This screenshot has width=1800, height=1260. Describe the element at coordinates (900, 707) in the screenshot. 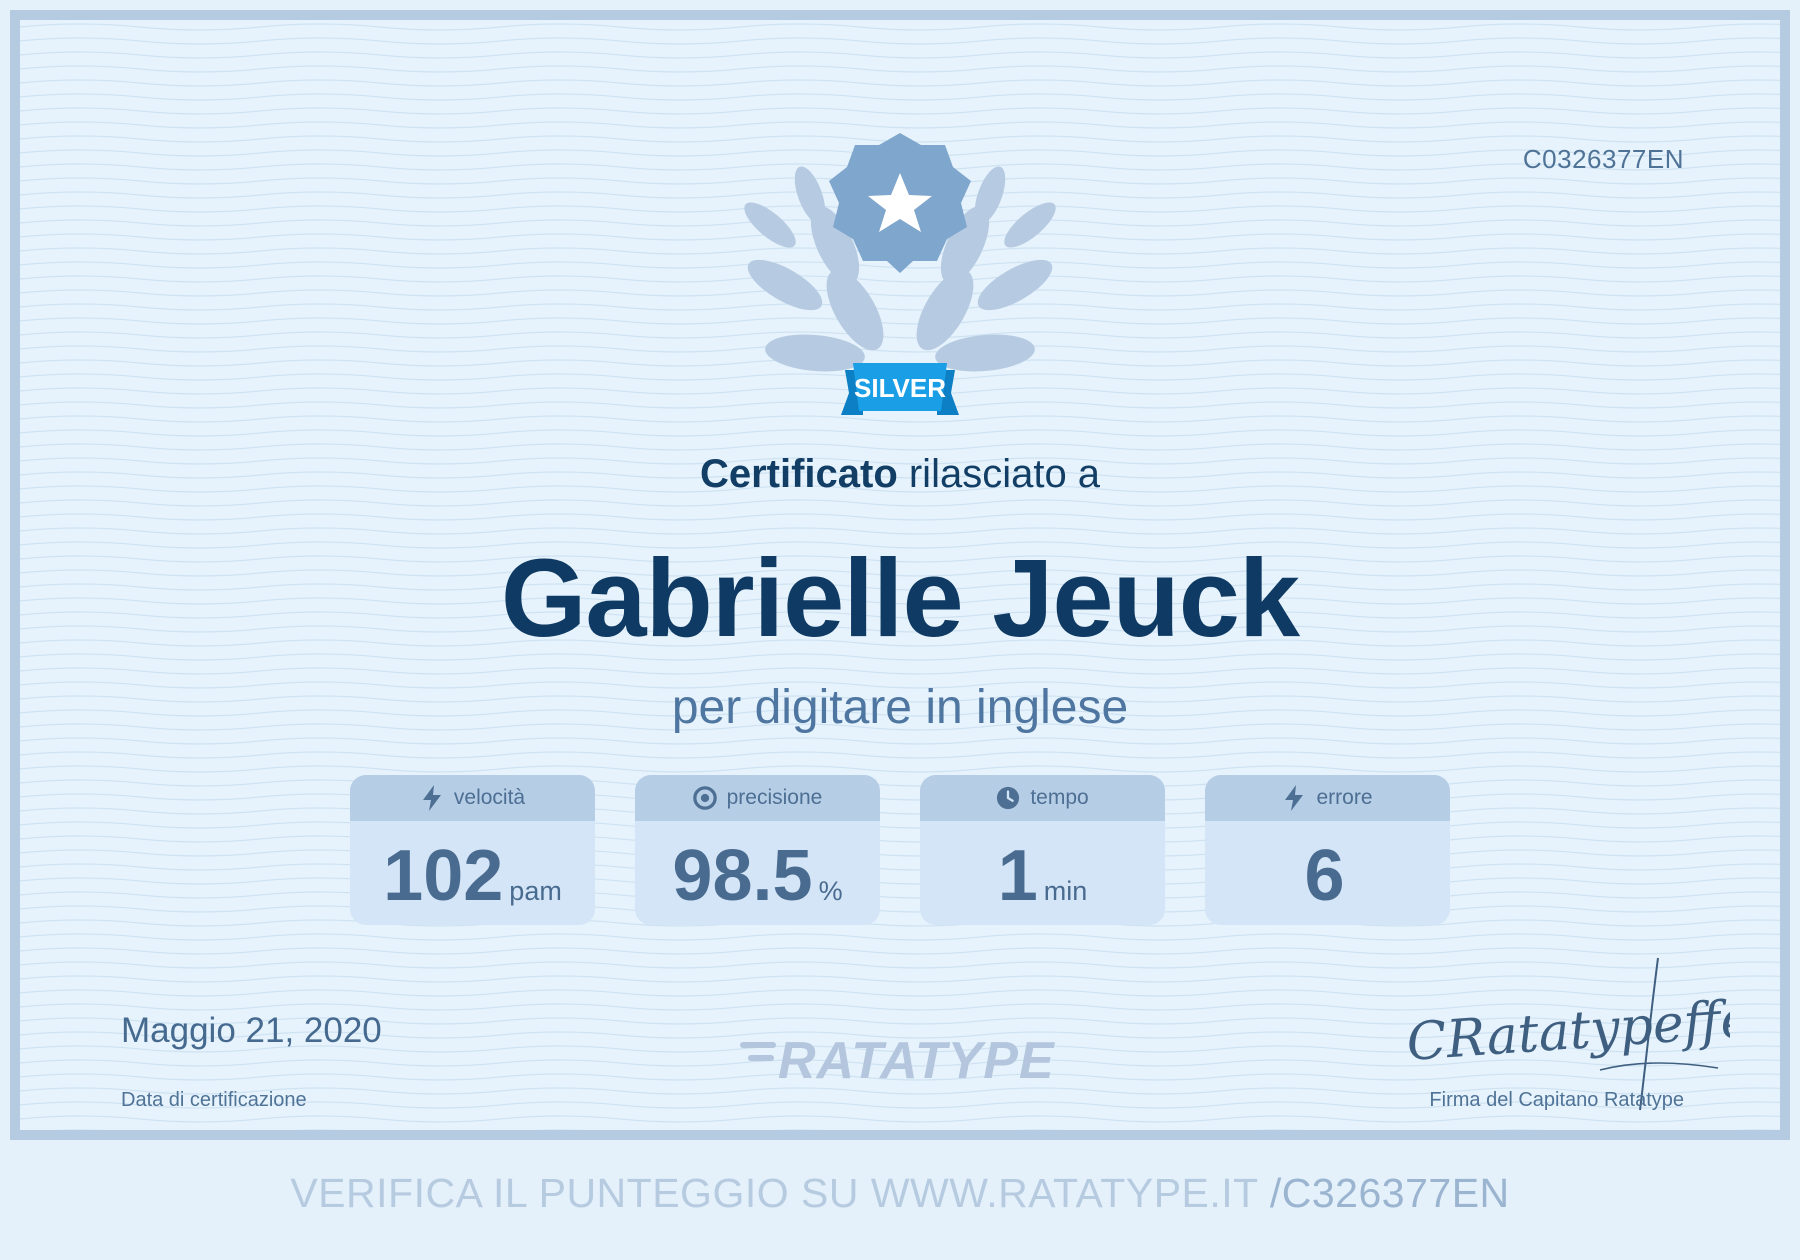

I see `certificate-subject: per digitare in inglese` at that location.